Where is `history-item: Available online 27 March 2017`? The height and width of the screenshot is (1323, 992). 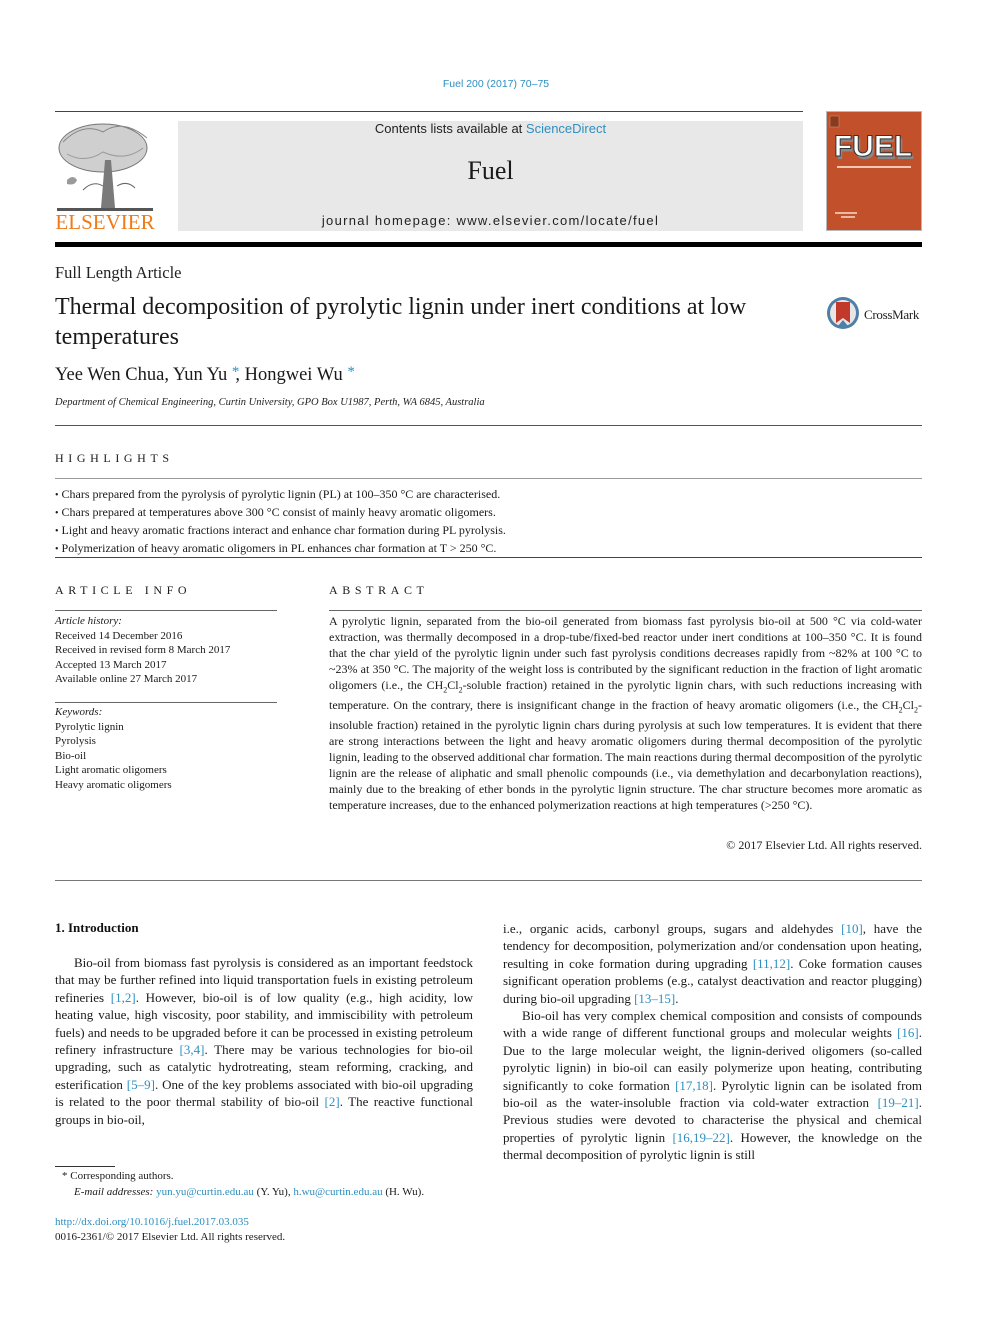
history-item: Available online 27 March 2017 is located at coordinates (126, 679).